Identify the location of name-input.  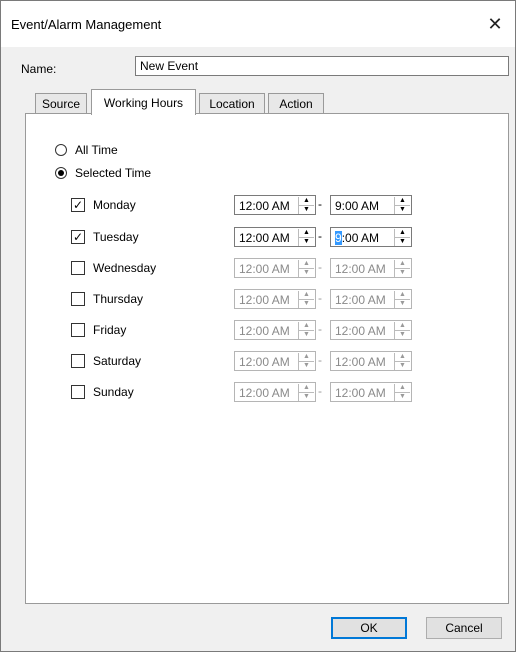
(322, 66).